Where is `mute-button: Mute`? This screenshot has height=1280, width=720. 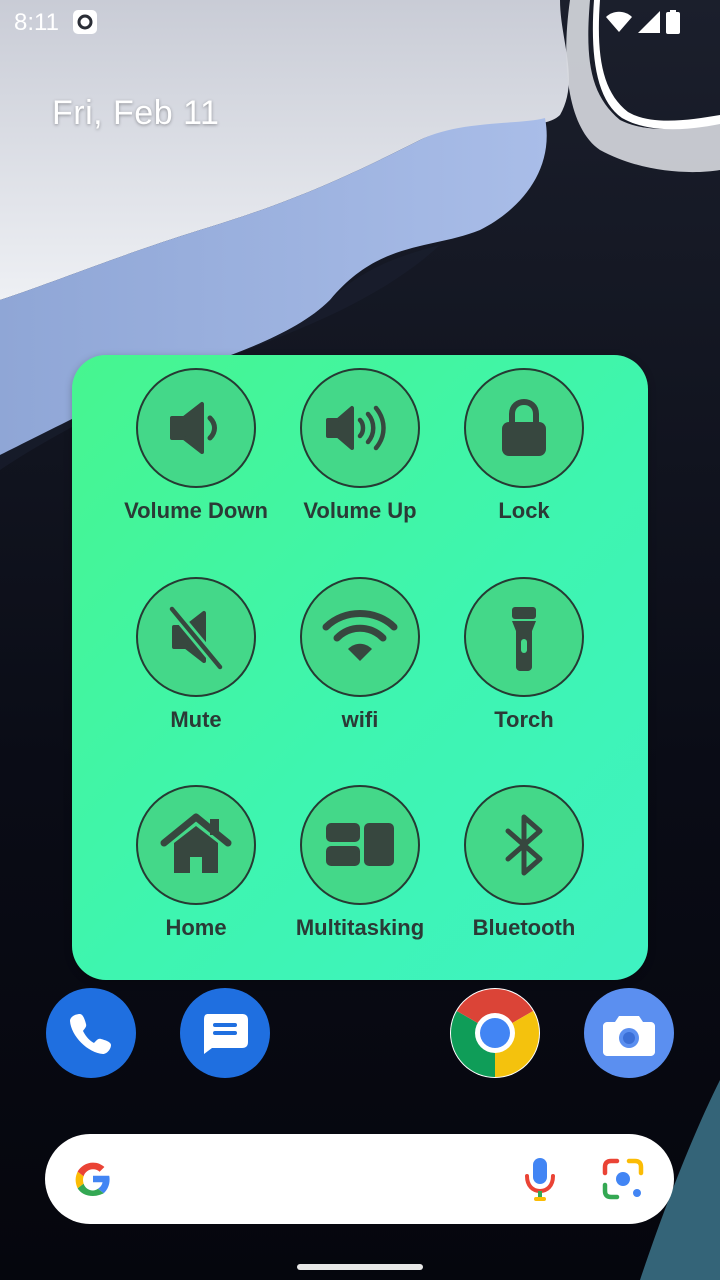 mute-button: Mute is located at coordinates (196, 655).